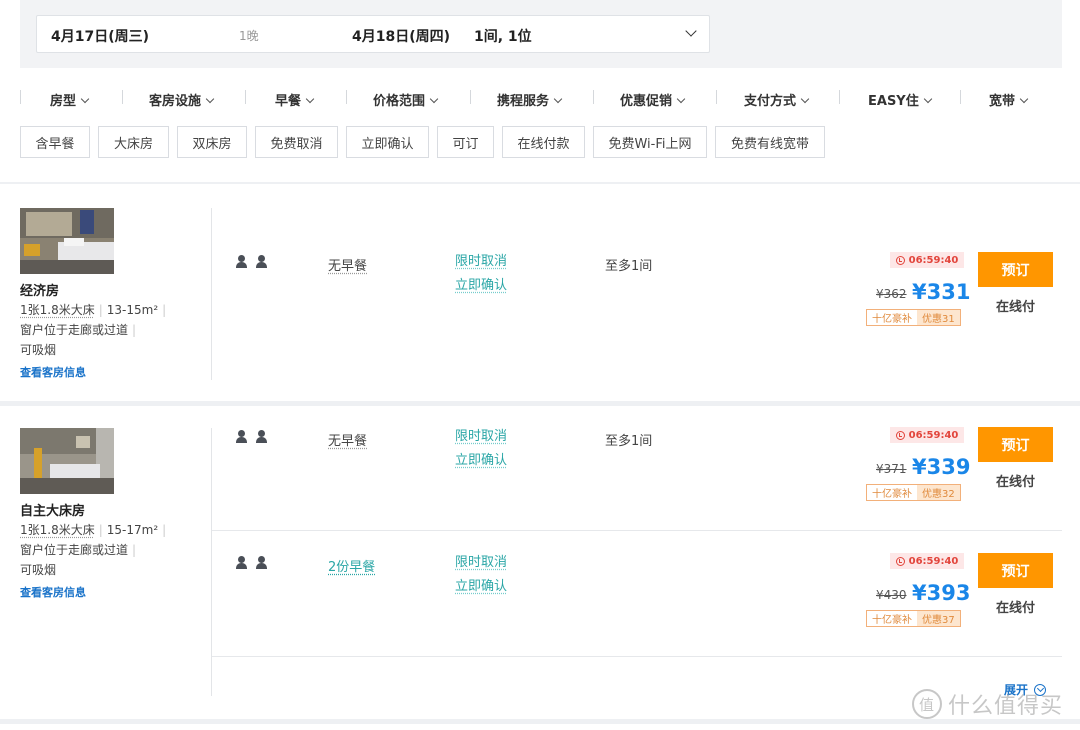 The width and height of the screenshot is (1080, 730). Describe the element at coordinates (40, 291) in the screenshot. I see `room-name: 经济房` at that location.